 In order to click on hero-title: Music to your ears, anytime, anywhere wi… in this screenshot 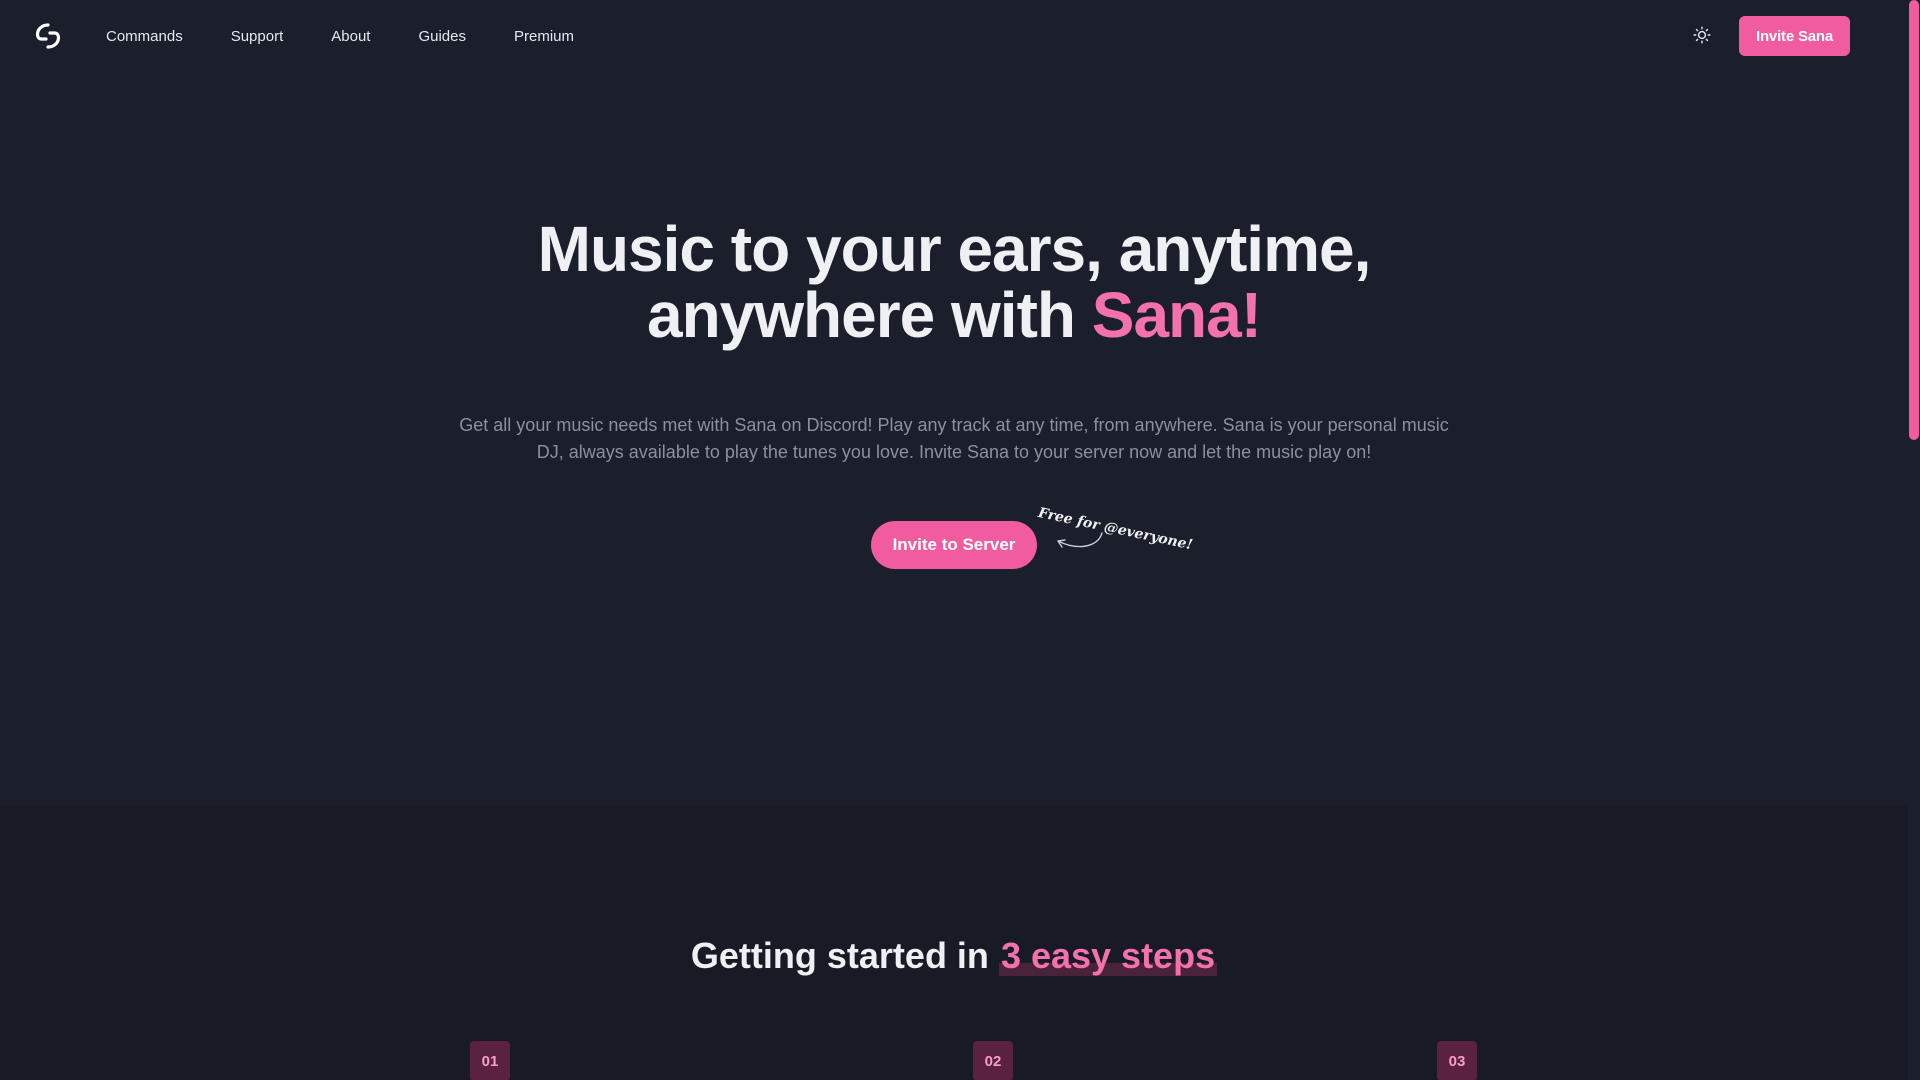, I will do `click(954, 282)`.